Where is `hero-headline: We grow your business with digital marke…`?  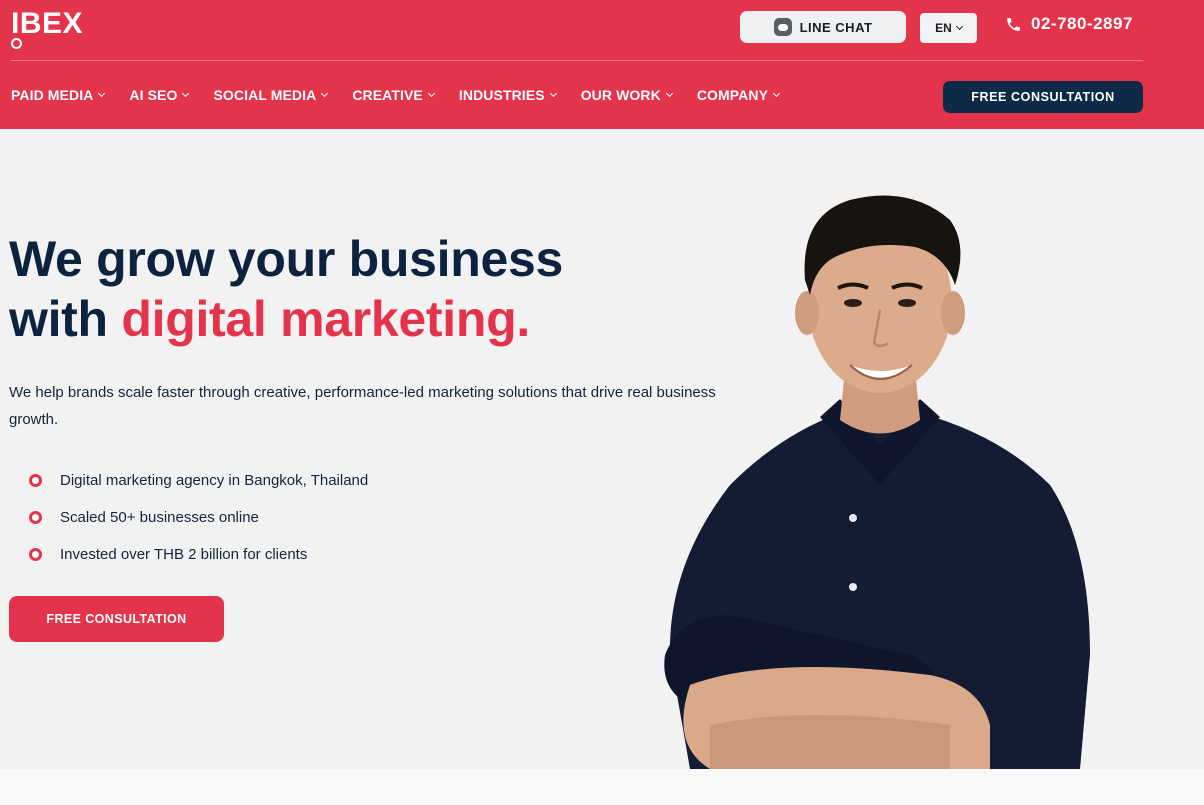
hero-headline: We grow your business with digital marke… is located at coordinates (329, 289).